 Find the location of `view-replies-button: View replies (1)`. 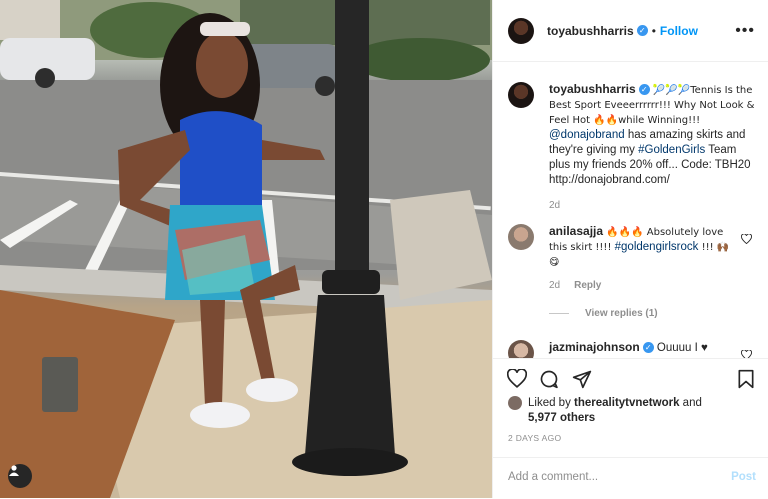

view-replies-button: View replies (1) is located at coordinates (603, 313).